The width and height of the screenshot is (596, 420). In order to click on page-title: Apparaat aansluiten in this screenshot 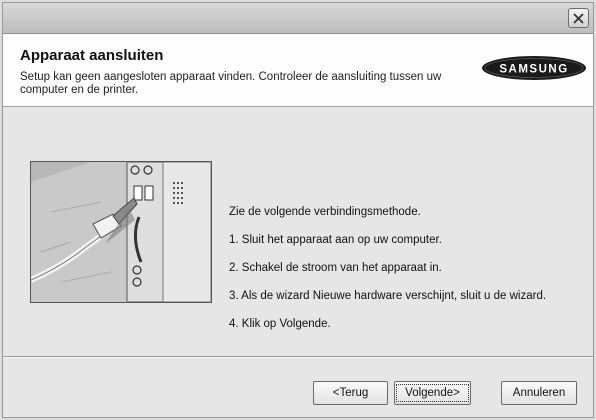, I will do `click(92, 55)`.